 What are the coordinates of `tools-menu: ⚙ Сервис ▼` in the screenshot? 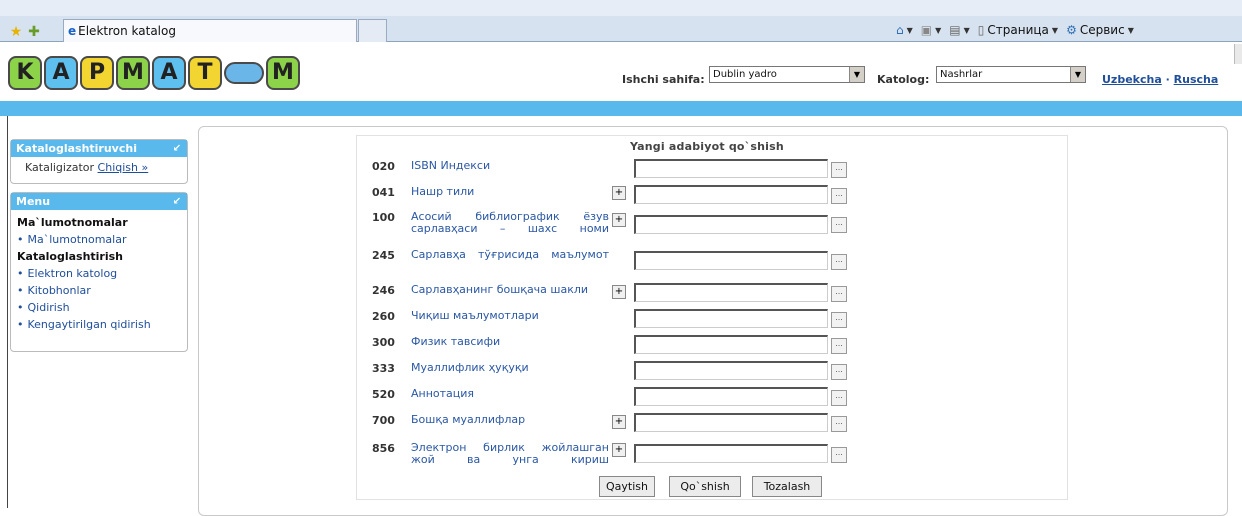 It's located at (1100, 30).